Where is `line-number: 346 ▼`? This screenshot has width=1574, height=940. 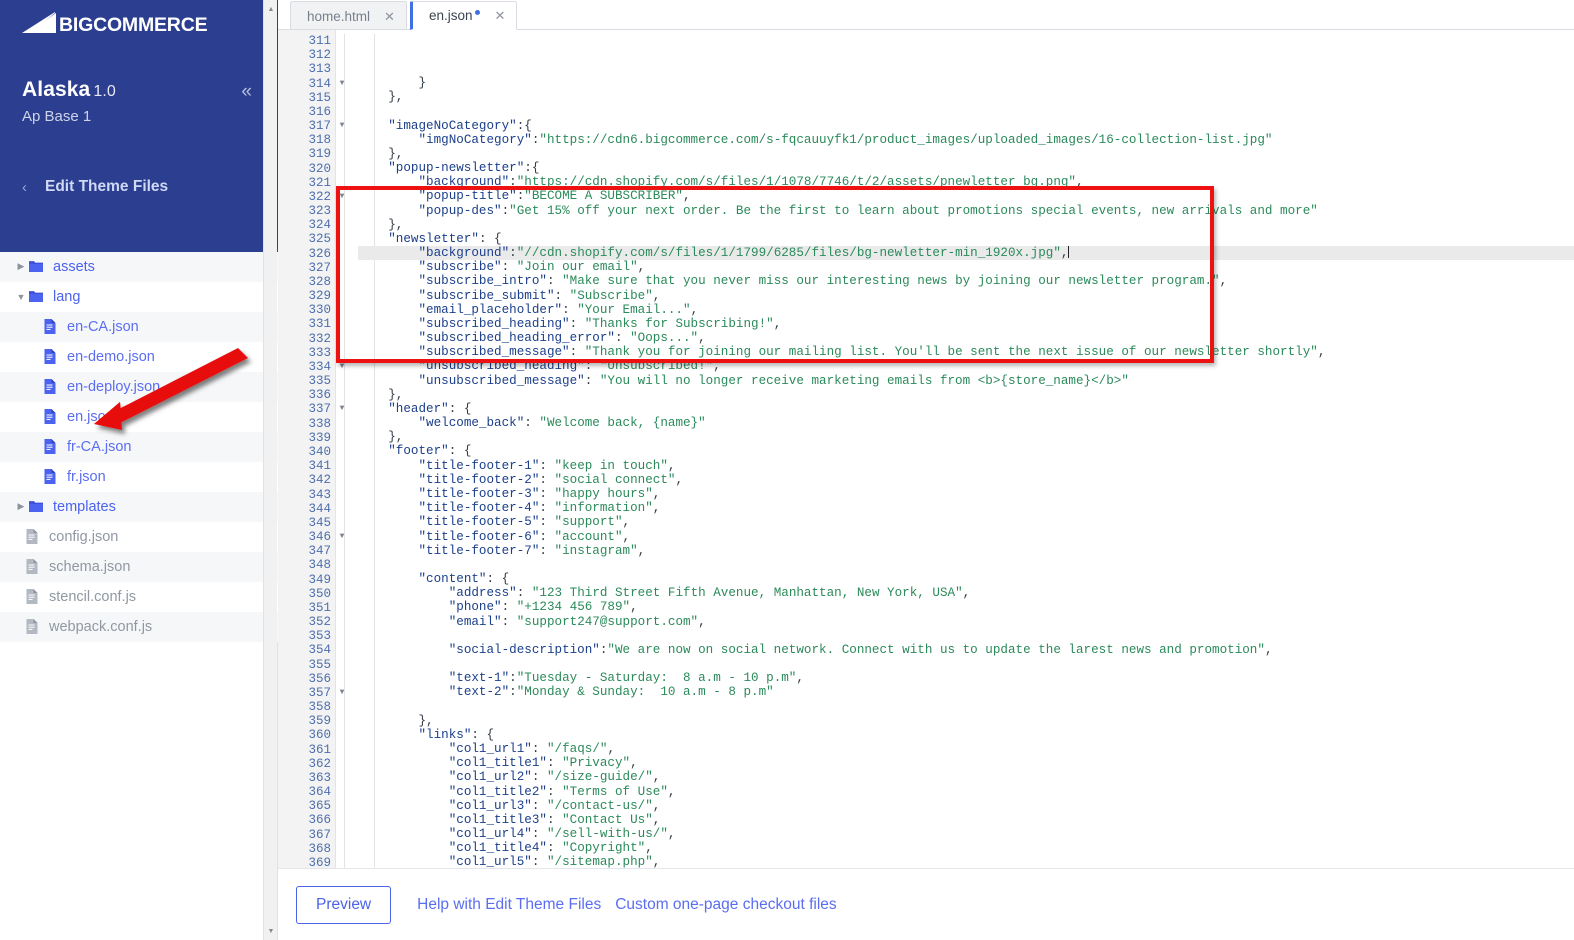
line-number: 346 ▼ is located at coordinates (311, 537).